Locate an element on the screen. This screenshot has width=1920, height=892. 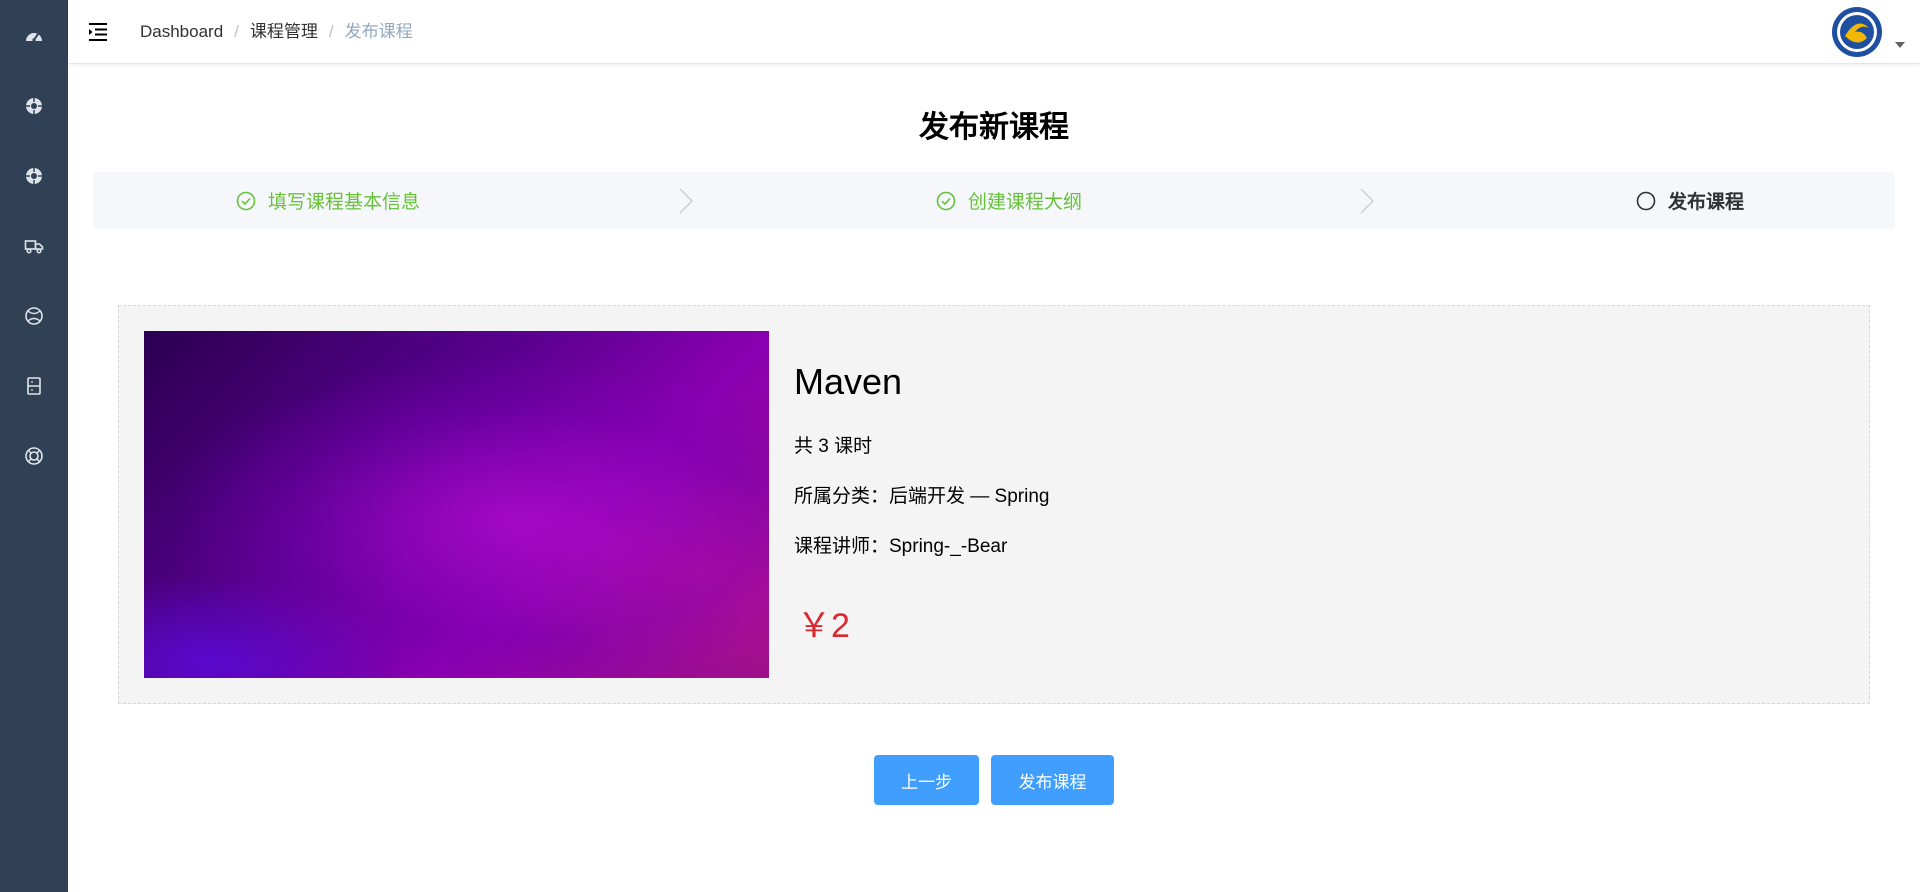
sidebar-item-course is located at coordinates (34, 106).